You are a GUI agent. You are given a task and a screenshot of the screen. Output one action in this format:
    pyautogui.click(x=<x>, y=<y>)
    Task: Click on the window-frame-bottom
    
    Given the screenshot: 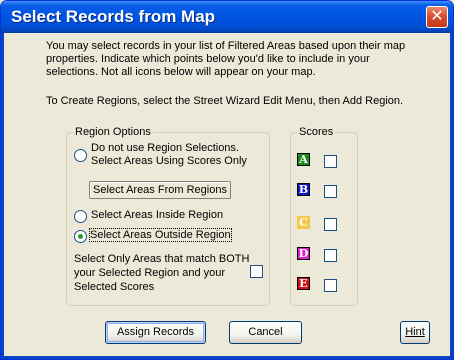 What is the action you would take?
    pyautogui.click(x=227, y=357)
    